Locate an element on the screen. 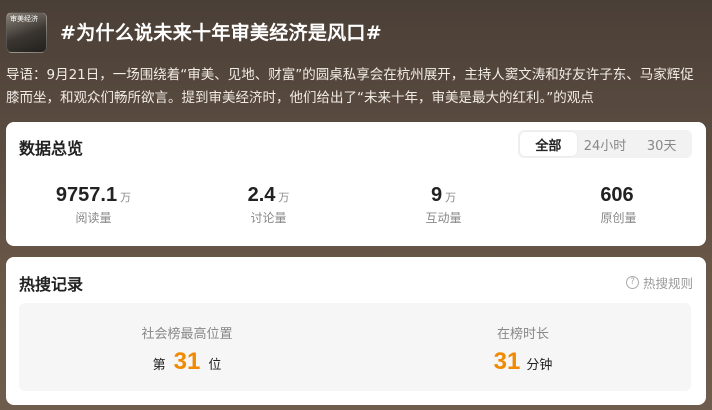  stat-value: 2.4 is located at coordinates (261, 195).